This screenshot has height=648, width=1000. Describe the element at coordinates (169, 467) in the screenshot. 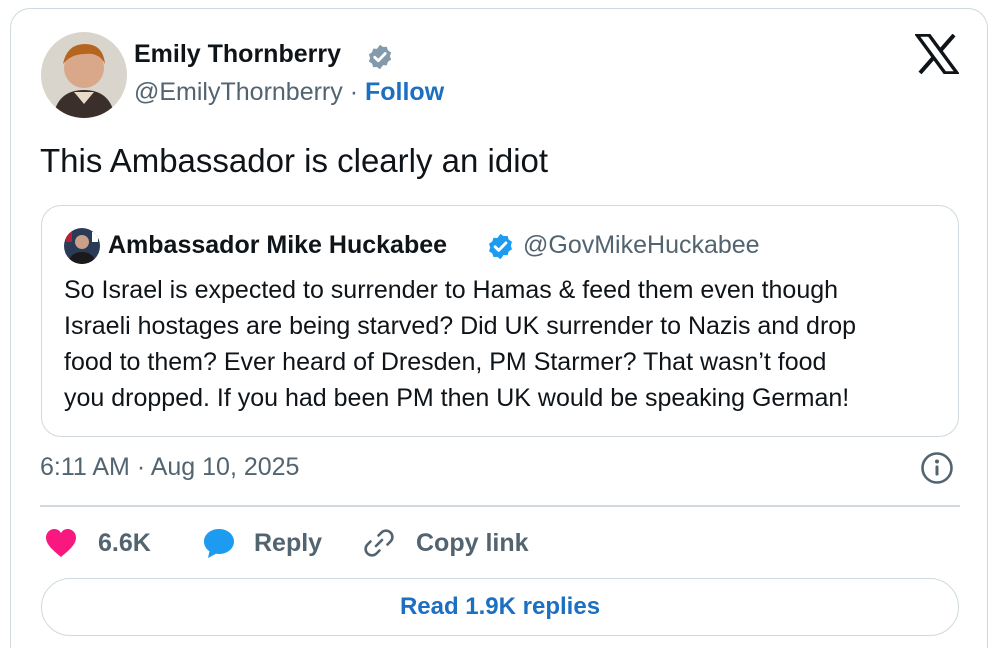

I see `tweet-timestamp: 6:11 AM · Aug 10, 2025` at that location.